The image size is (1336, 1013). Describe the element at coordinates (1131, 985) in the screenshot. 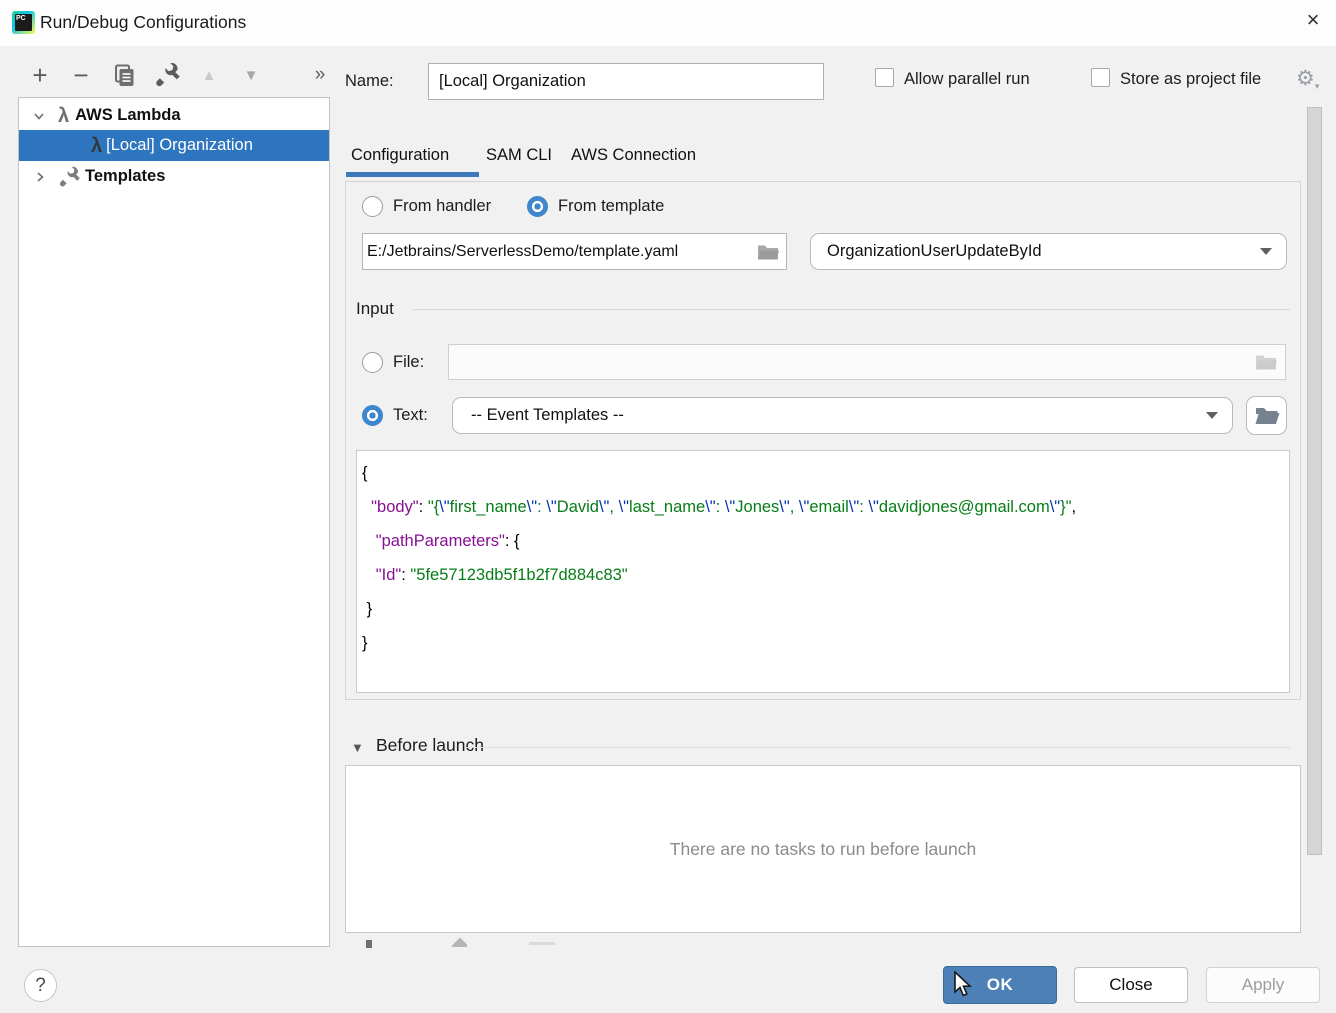

I see `close-button: Close` at that location.